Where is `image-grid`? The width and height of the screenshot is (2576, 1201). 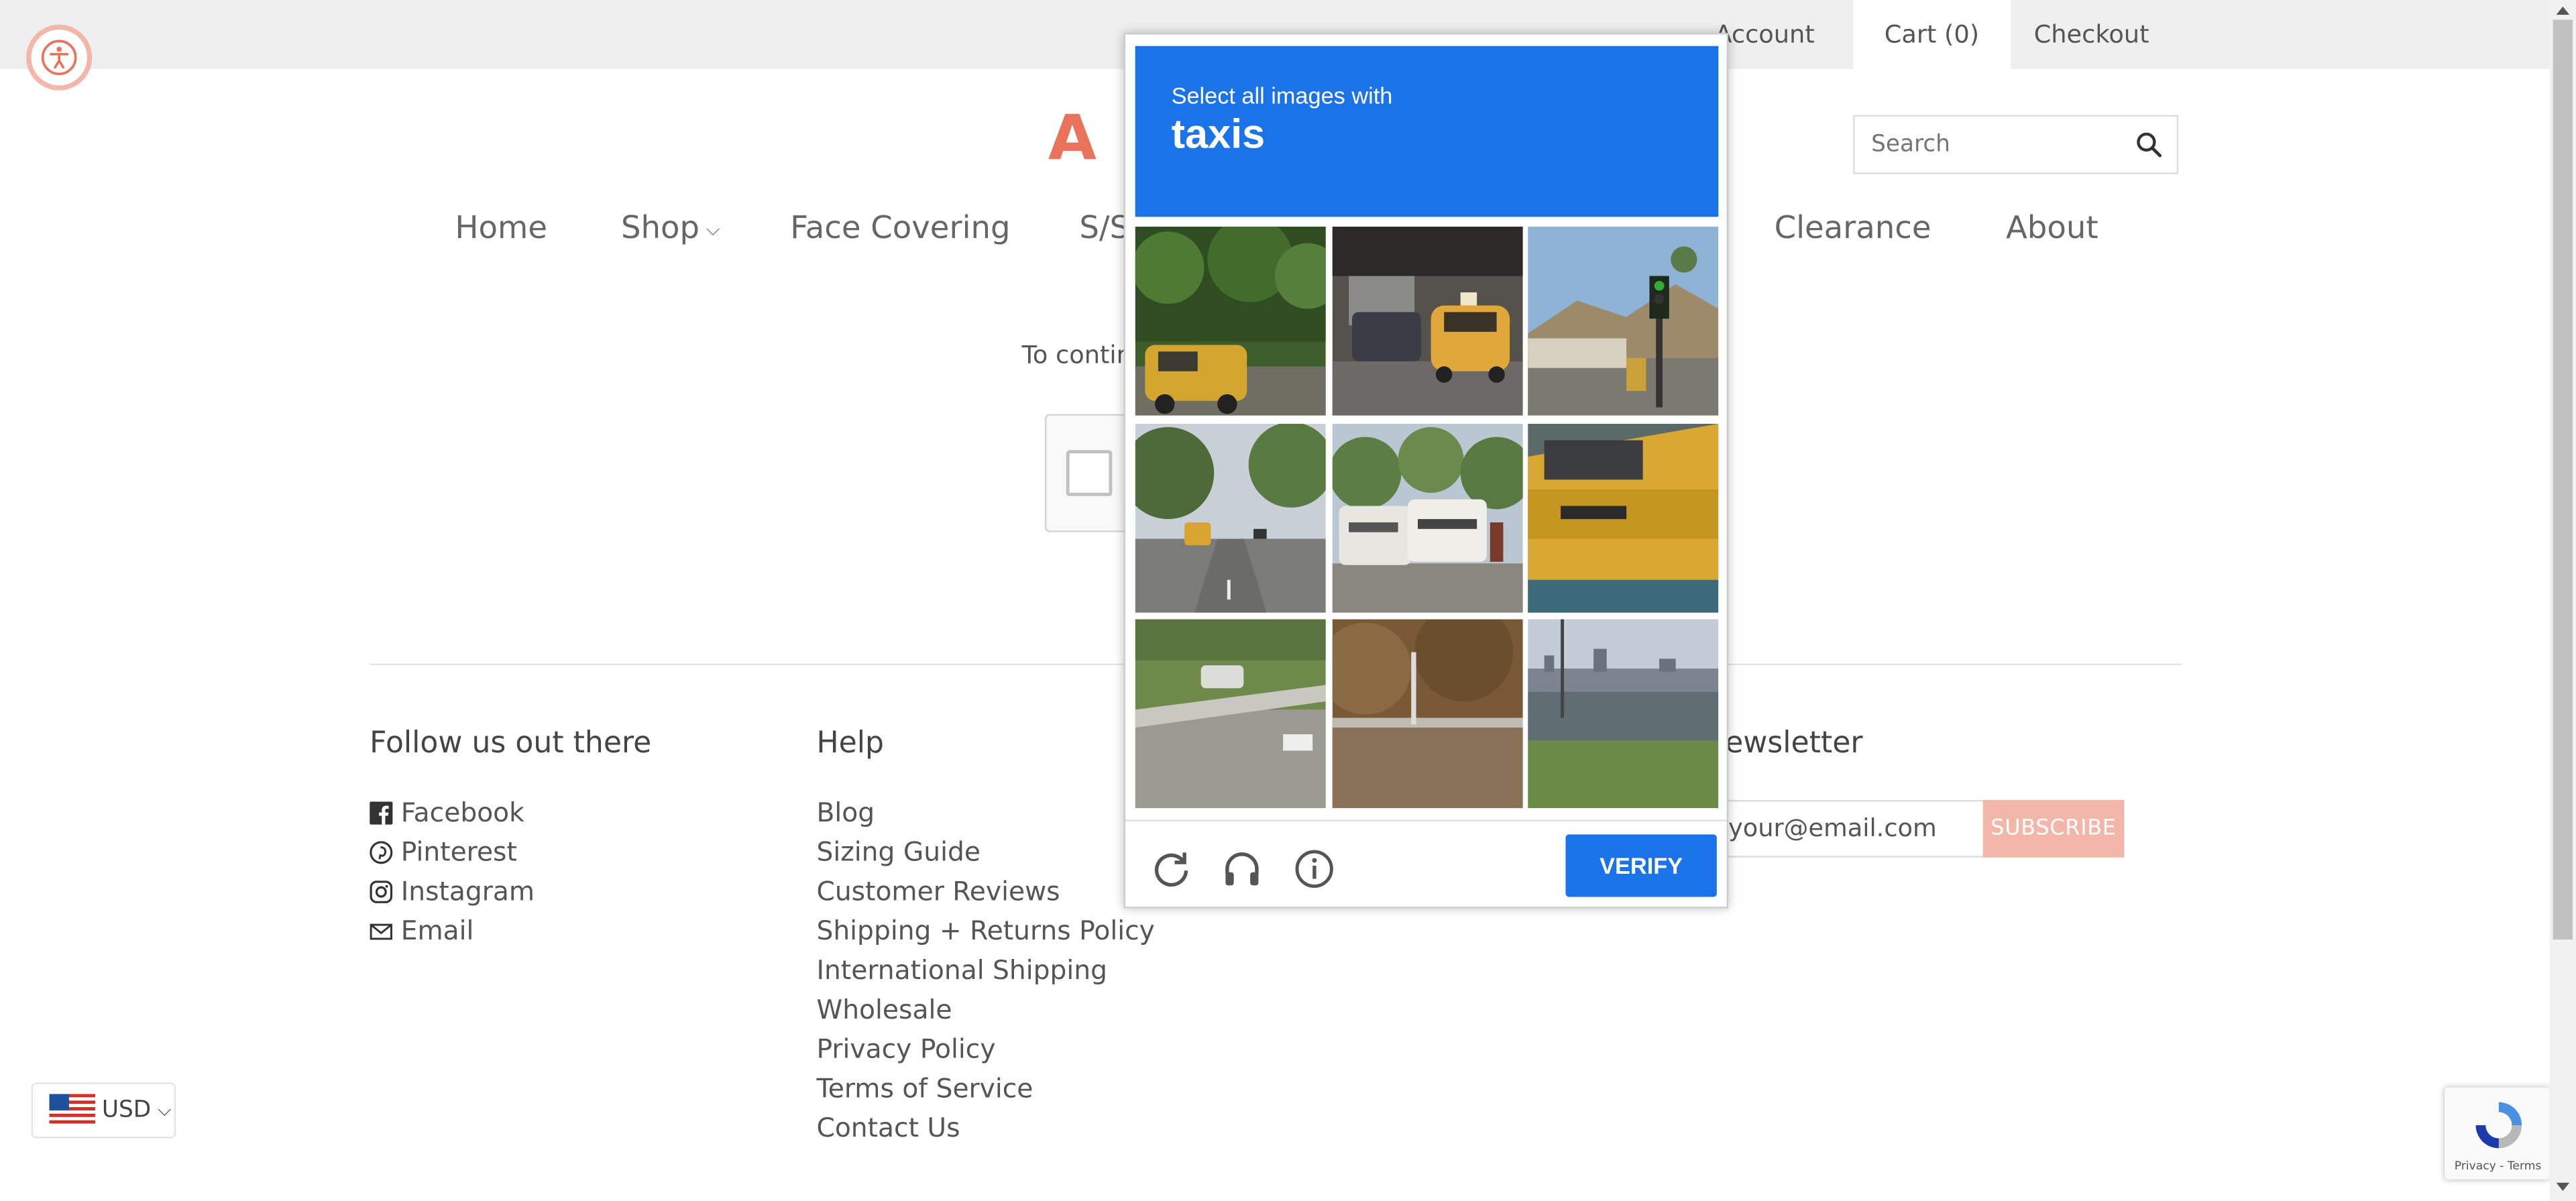
image-grid is located at coordinates (1427, 518).